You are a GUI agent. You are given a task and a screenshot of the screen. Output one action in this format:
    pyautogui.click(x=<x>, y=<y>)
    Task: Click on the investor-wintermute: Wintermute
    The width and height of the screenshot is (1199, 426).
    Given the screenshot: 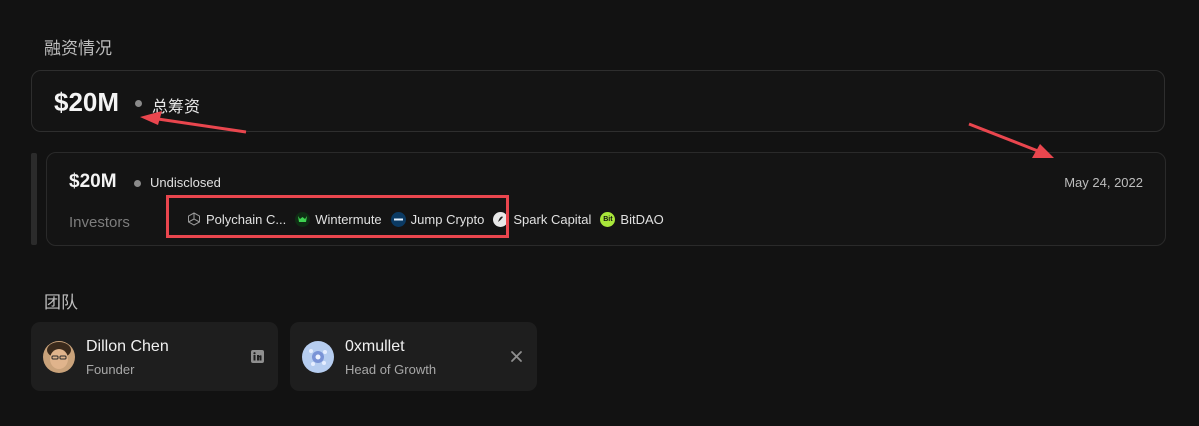 What is the action you would take?
    pyautogui.click(x=338, y=219)
    